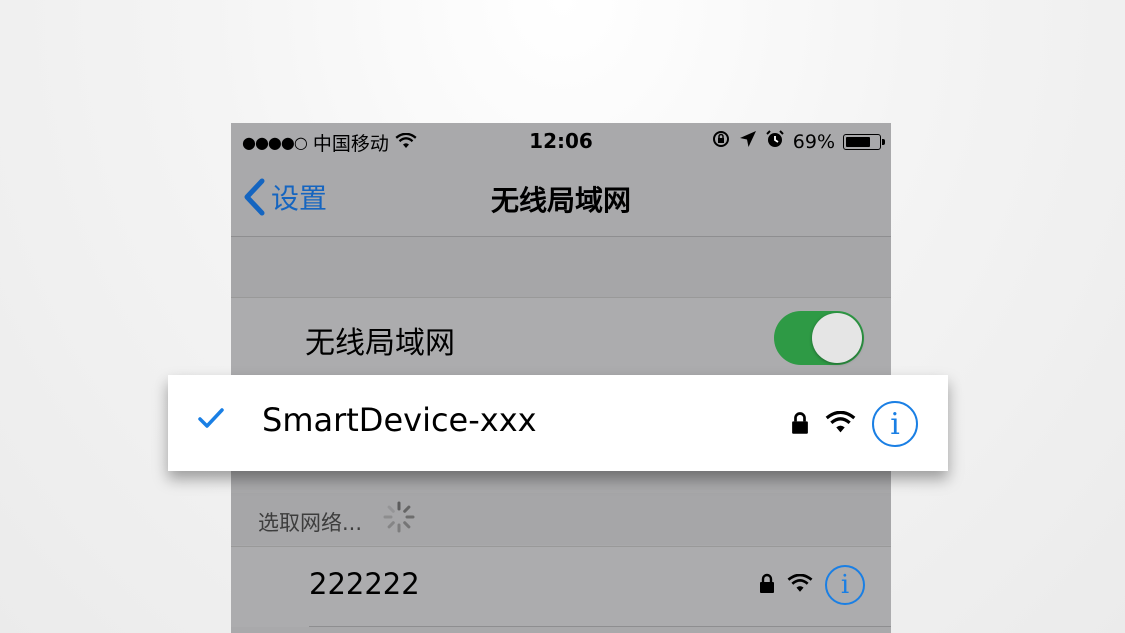 This screenshot has height=633, width=1125. What do you see at coordinates (561, 141) in the screenshot?
I see `status-bar: ●●●●○ 中国移动 12:06 69%` at bounding box center [561, 141].